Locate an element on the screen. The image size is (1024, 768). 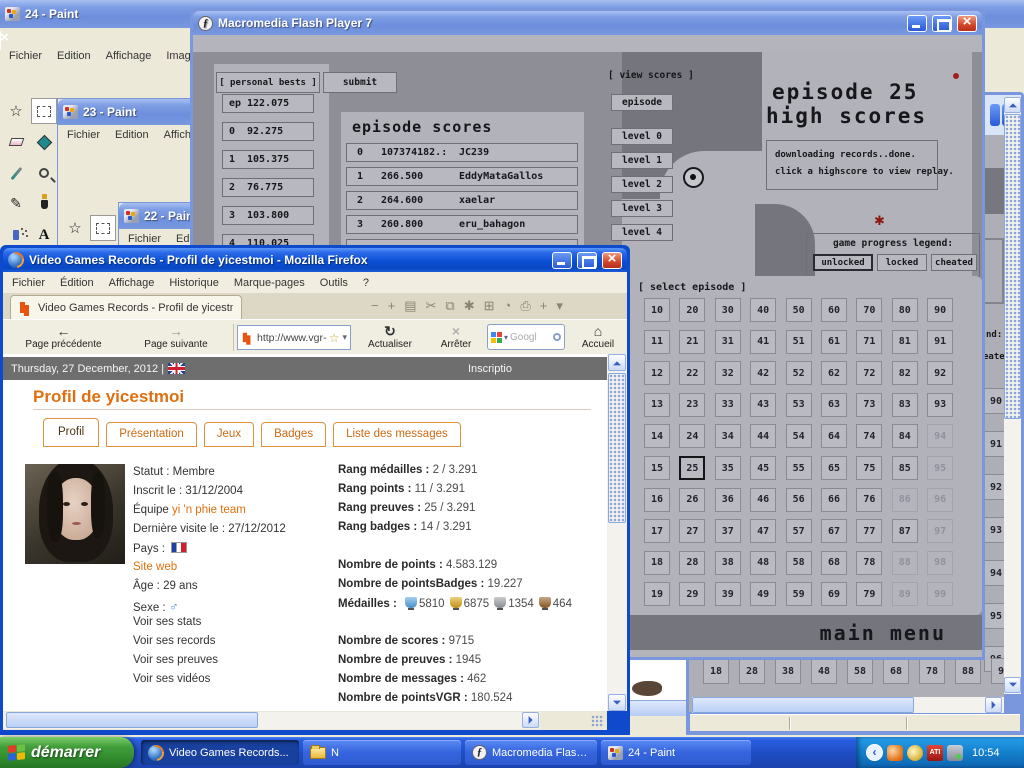
freeform-select-tool is located at coordinates (75, 228).